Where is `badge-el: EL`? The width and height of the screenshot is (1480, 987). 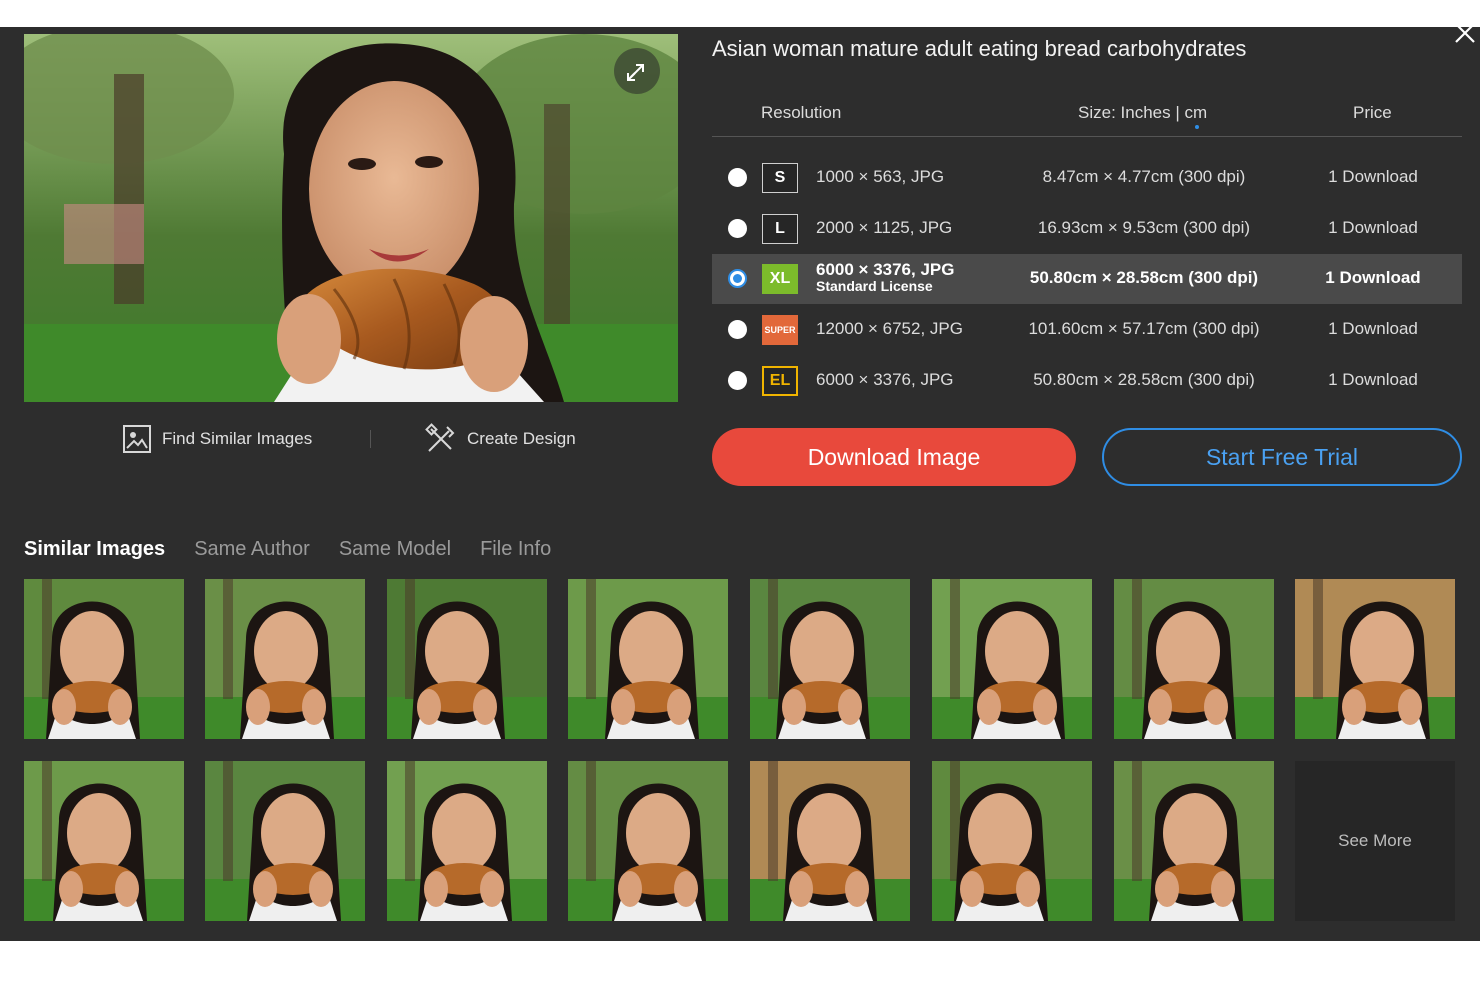
badge-el: EL is located at coordinates (780, 381).